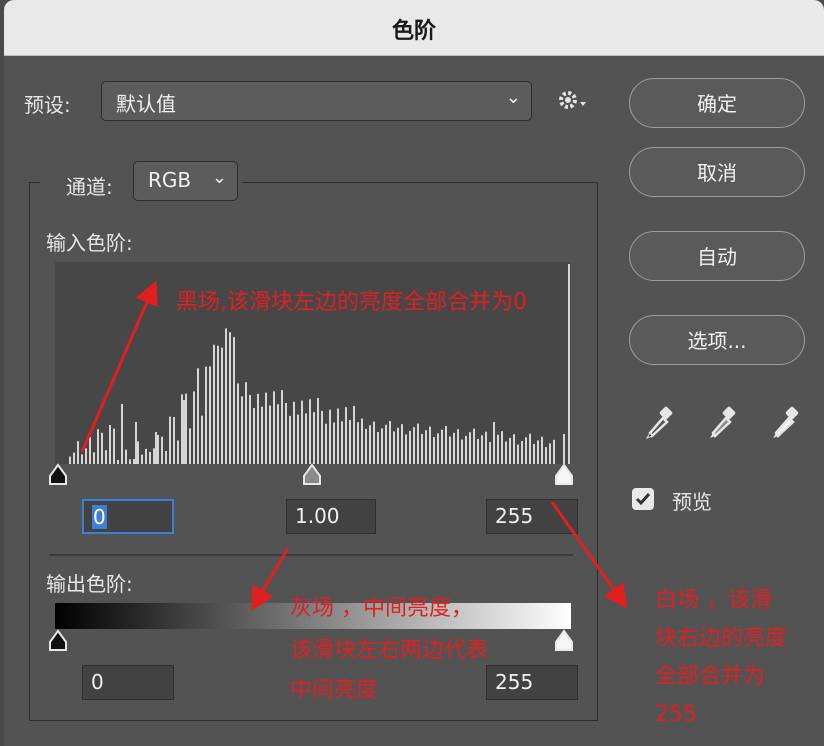  Describe the element at coordinates (513, 97) in the screenshot. I see `chevron-down-icon: ⌄` at that location.